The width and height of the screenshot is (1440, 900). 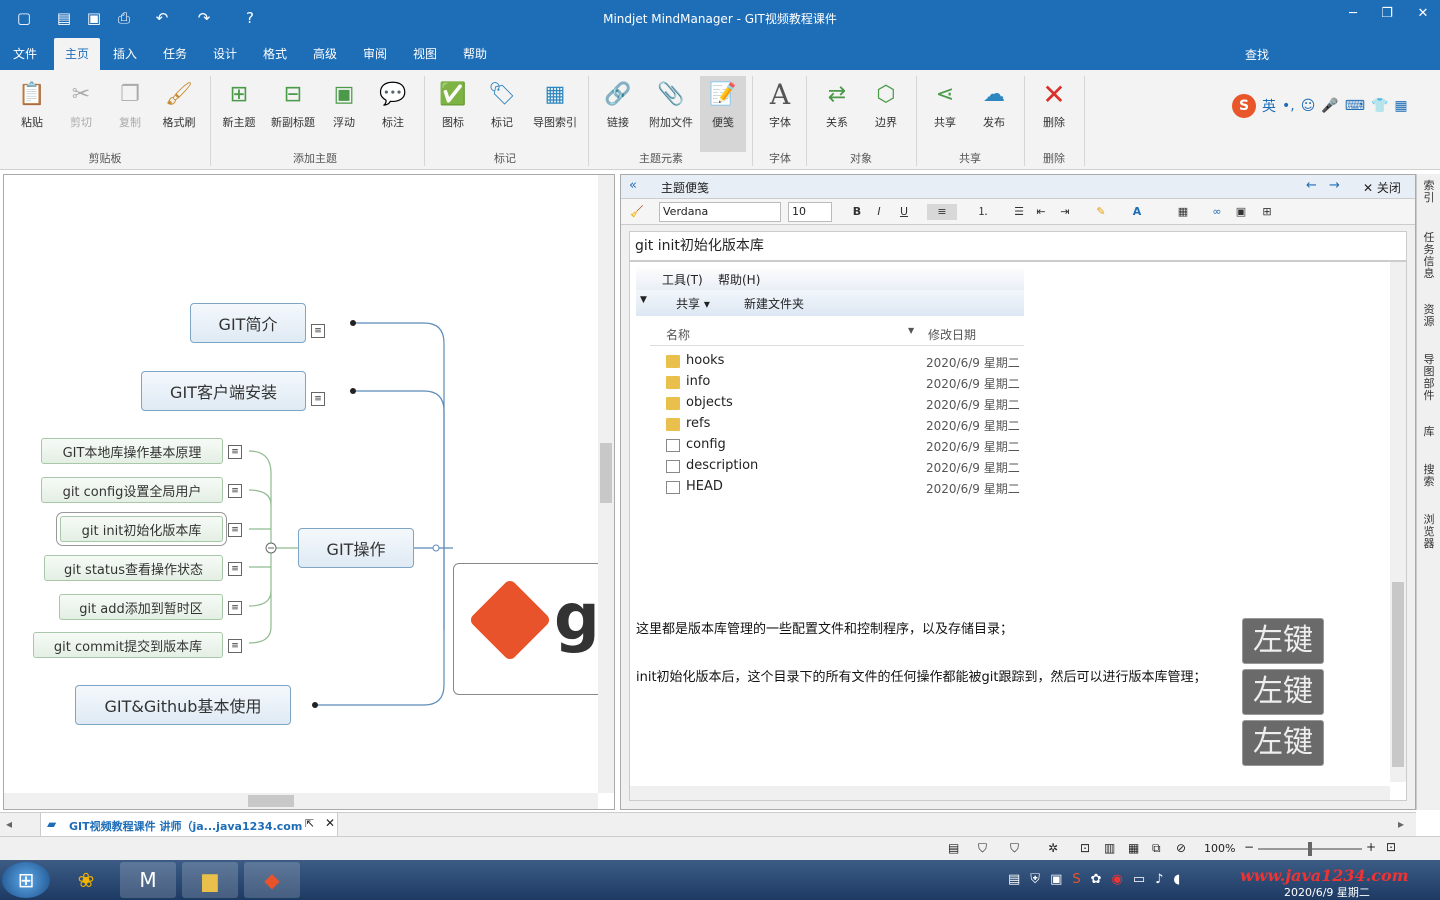 I want to click on document-tab: ▰ GIT视频教程课件 讲师（ja...java1234.com ⇱ ✕, so click(x=189, y=825).